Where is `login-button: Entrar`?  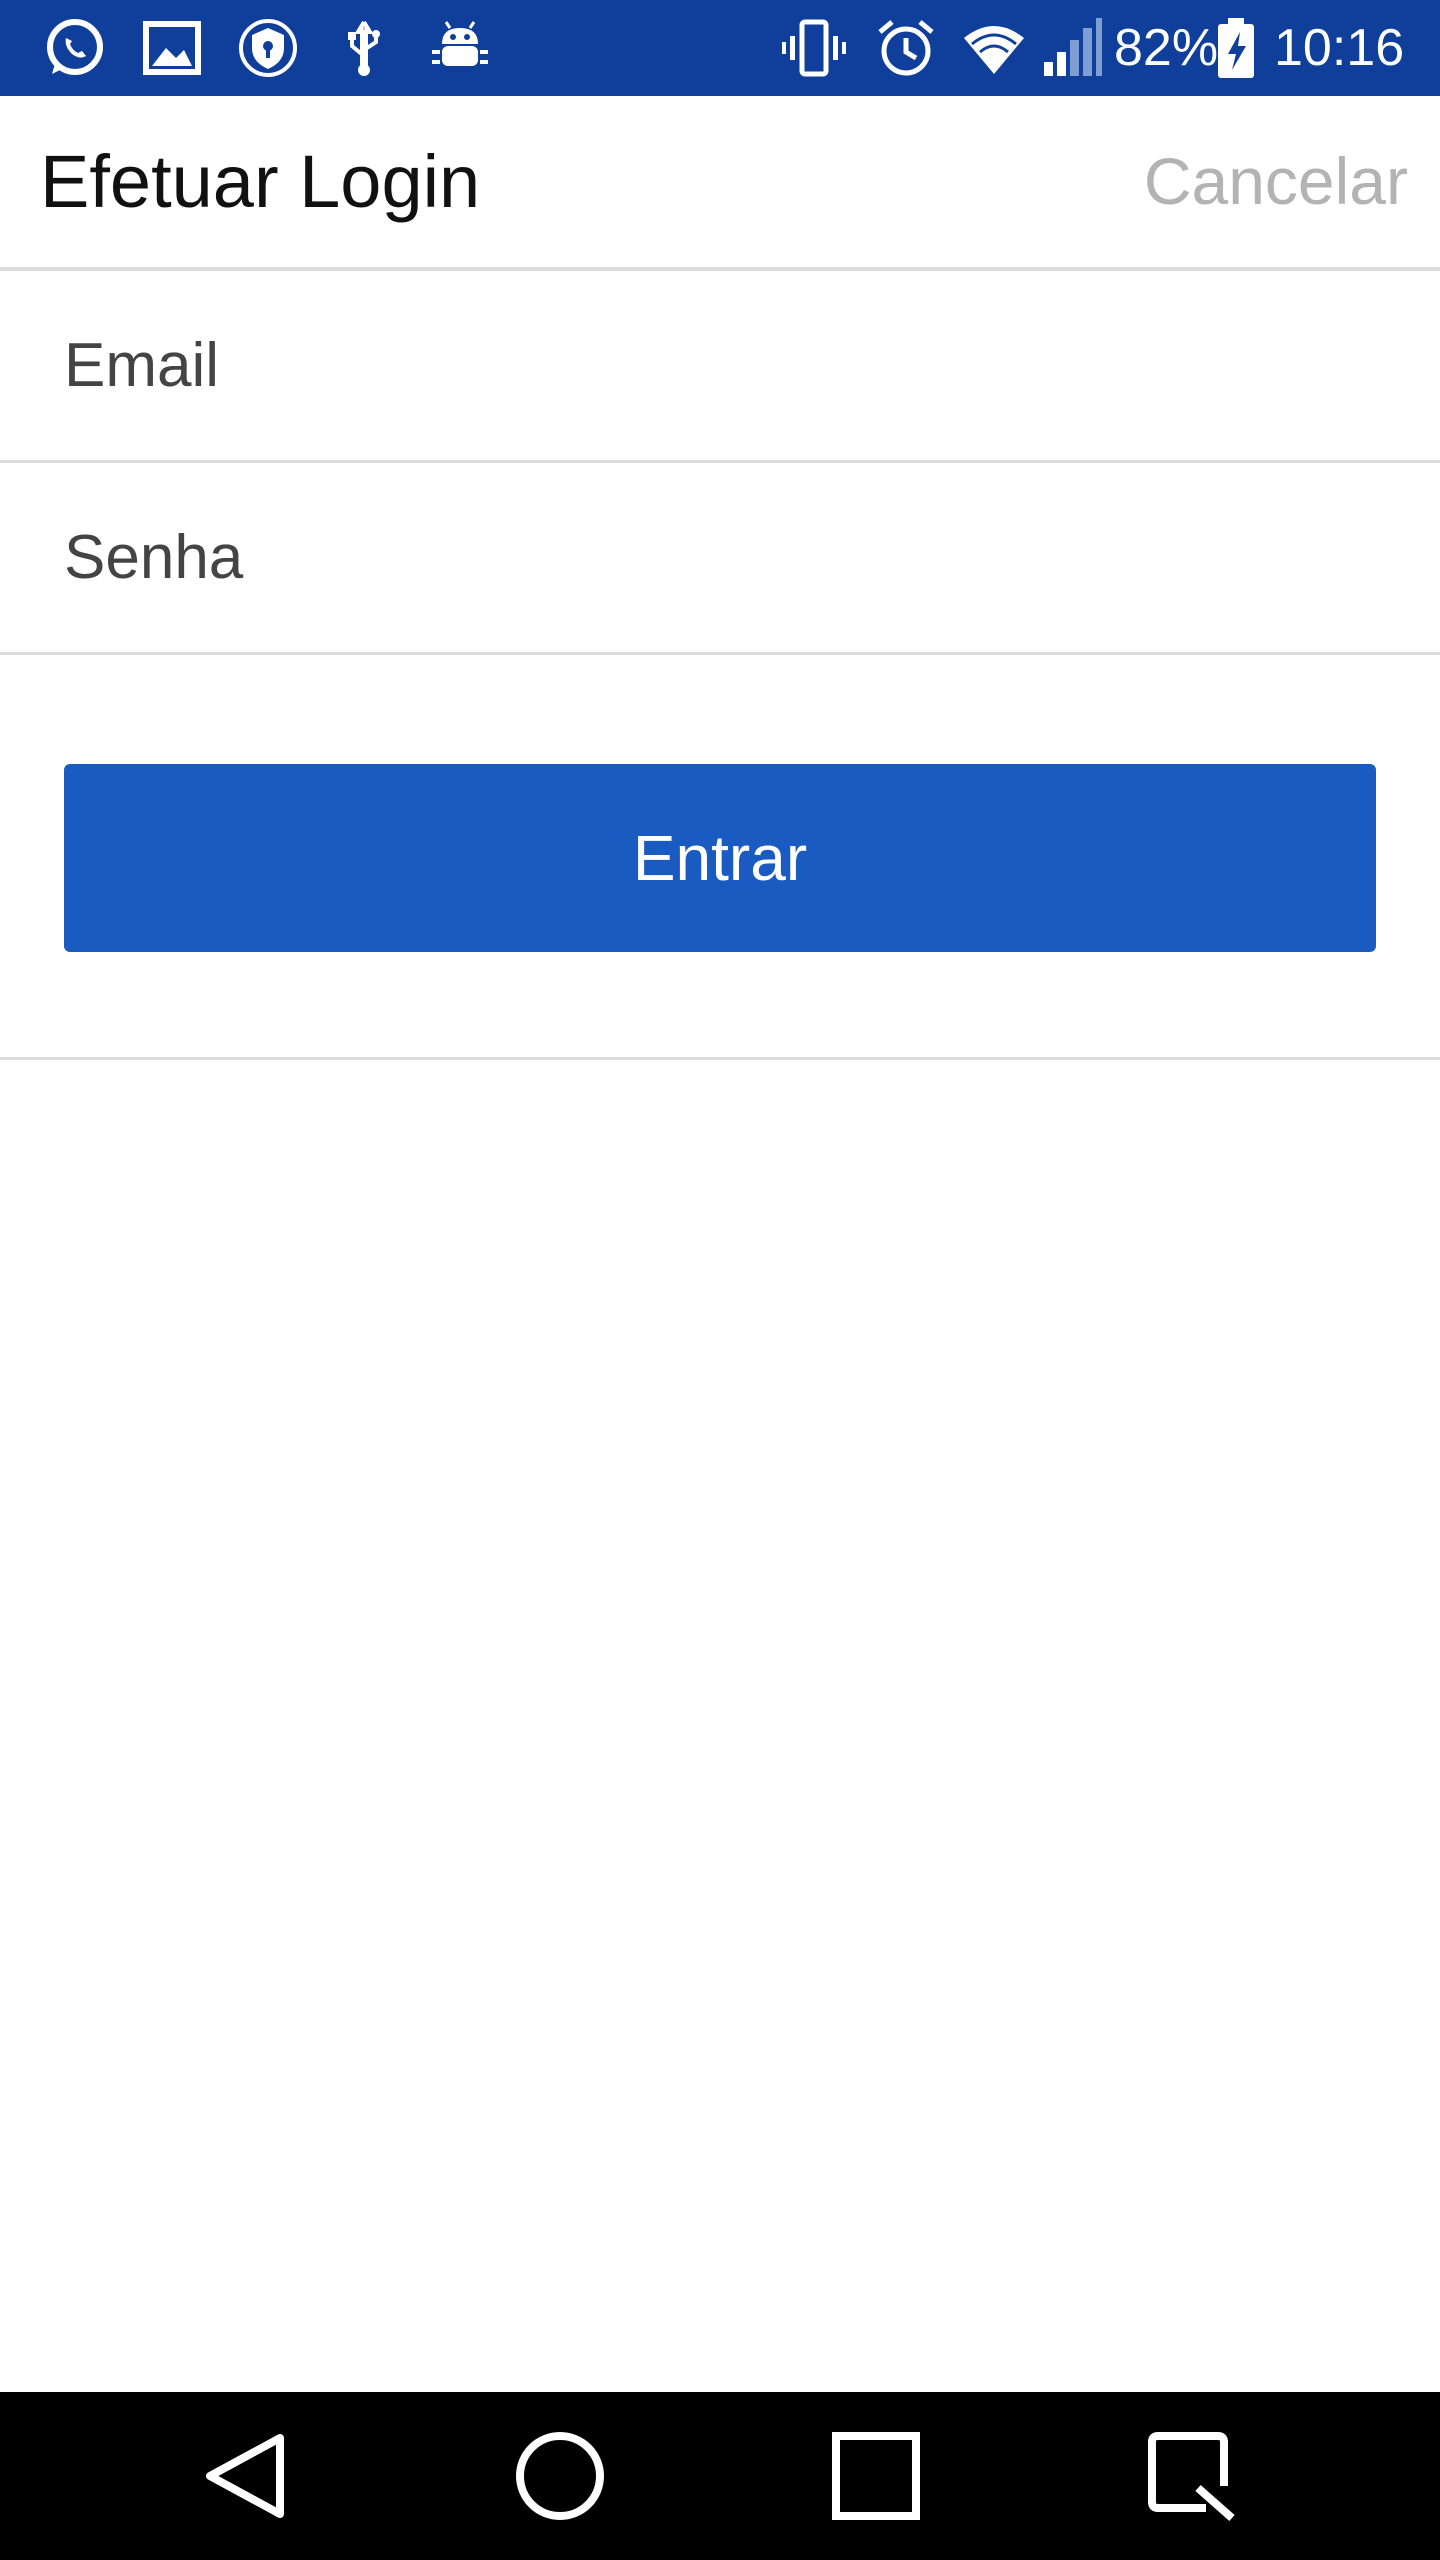 login-button: Entrar is located at coordinates (720, 858).